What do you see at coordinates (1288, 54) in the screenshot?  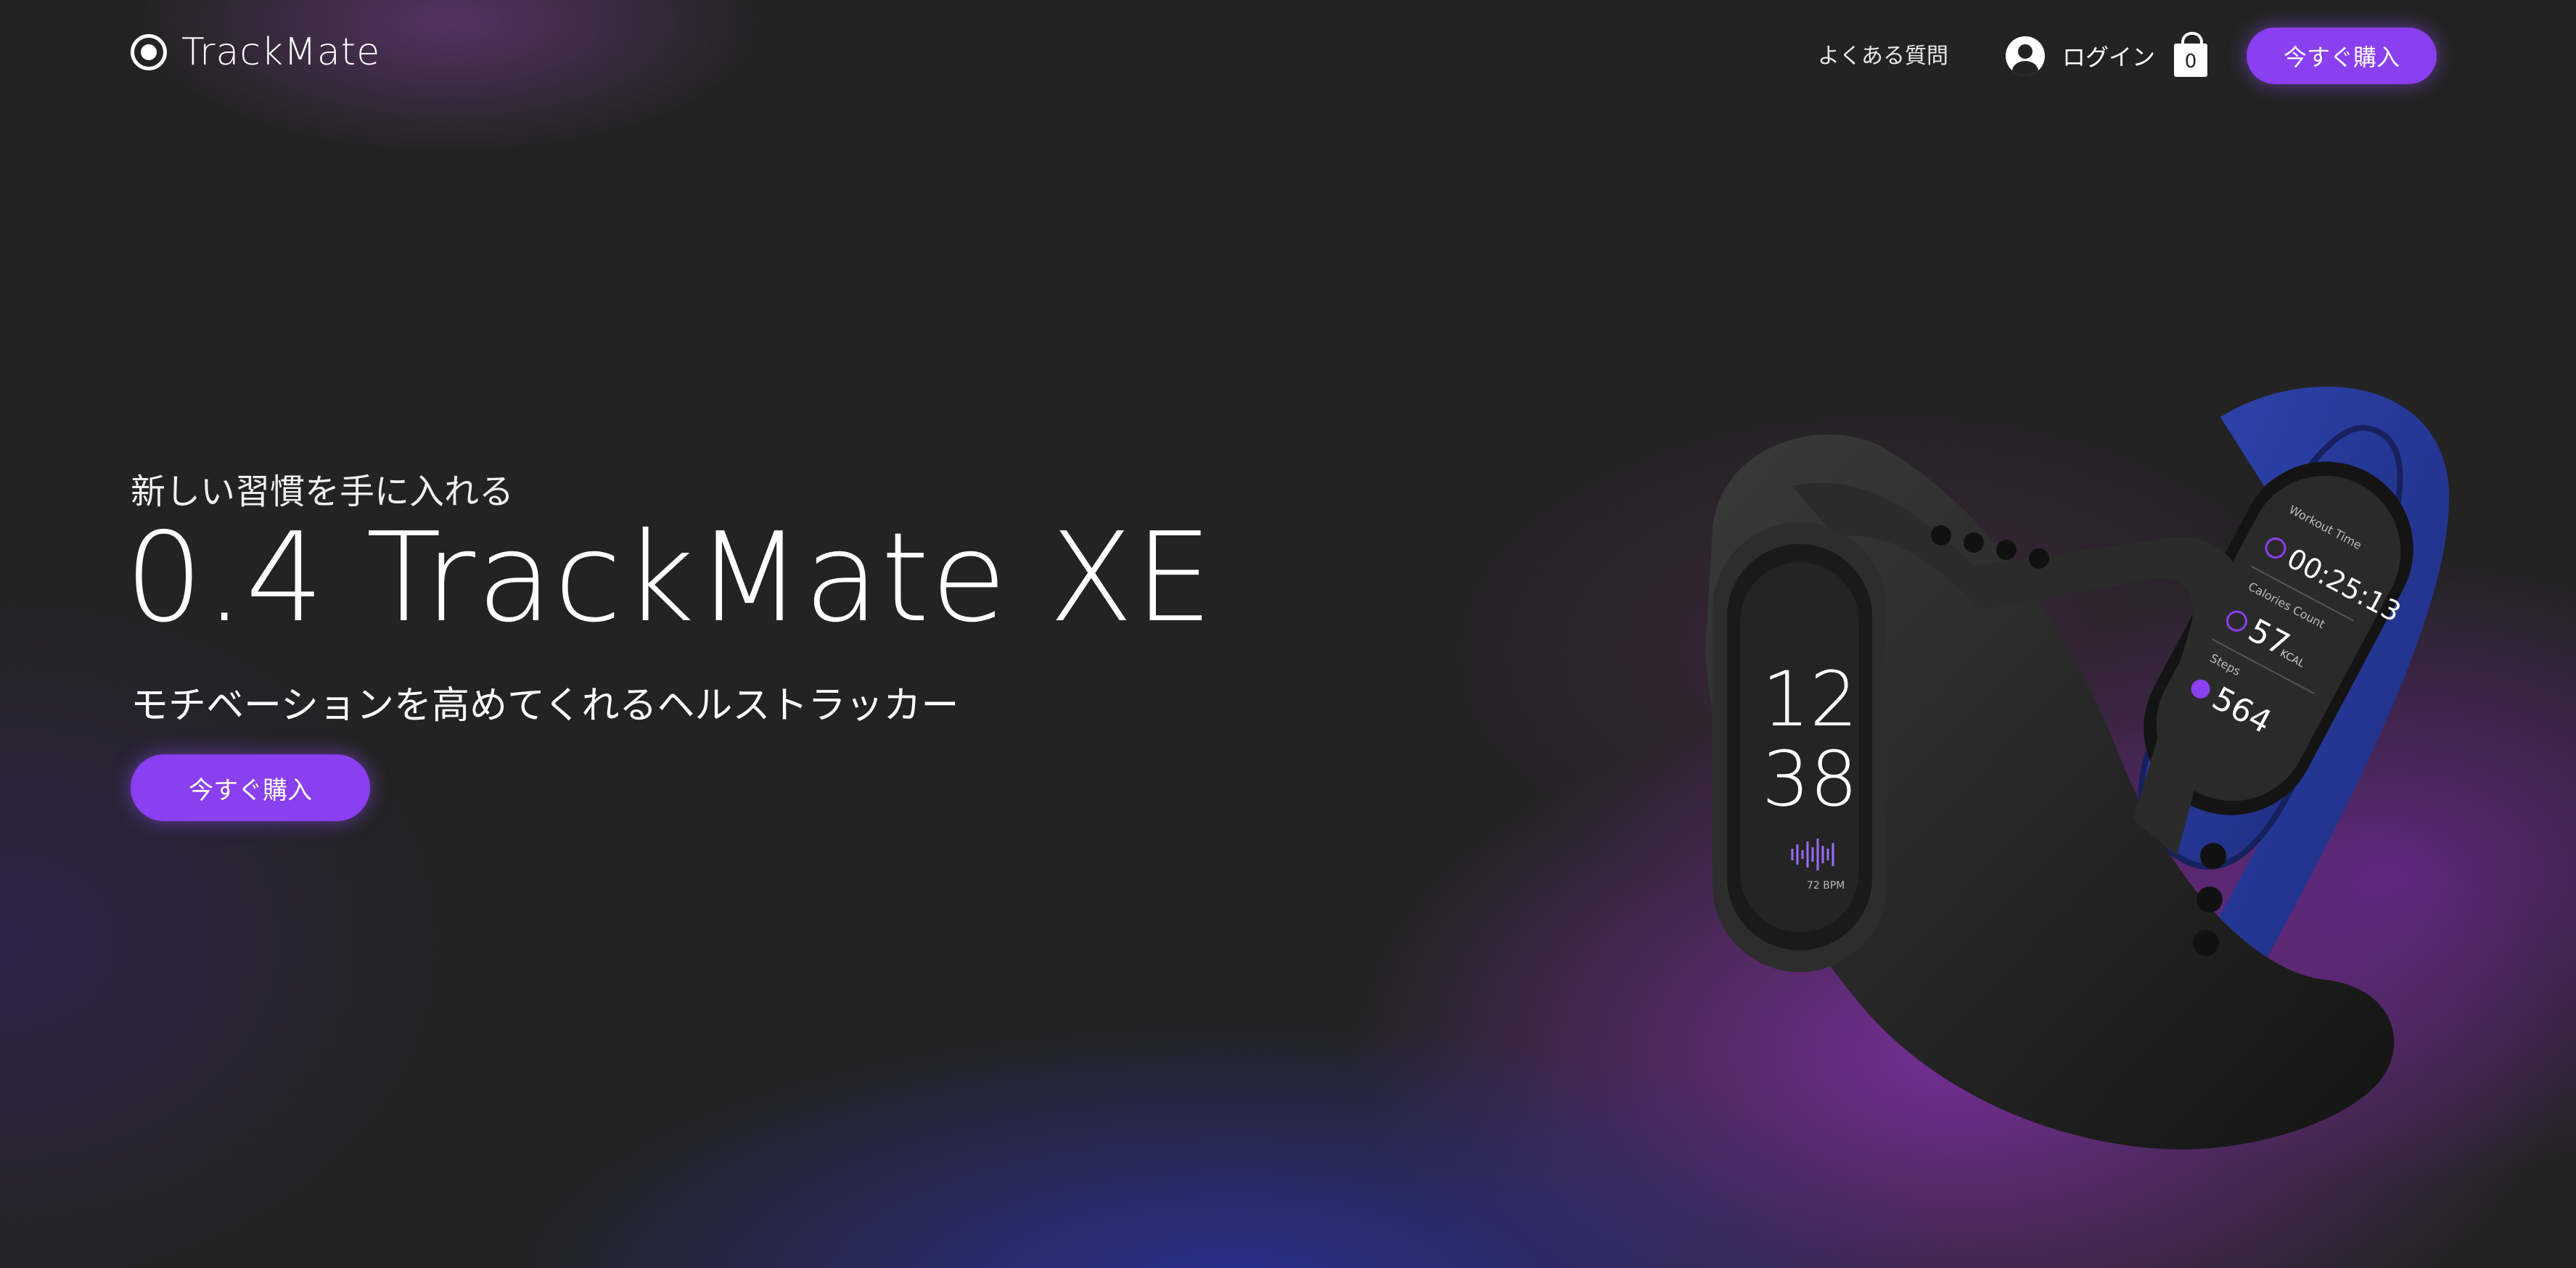 I see `site-header: TrackMate よくある質問 ログイン 0 今すぐ購入` at bounding box center [1288, 54].